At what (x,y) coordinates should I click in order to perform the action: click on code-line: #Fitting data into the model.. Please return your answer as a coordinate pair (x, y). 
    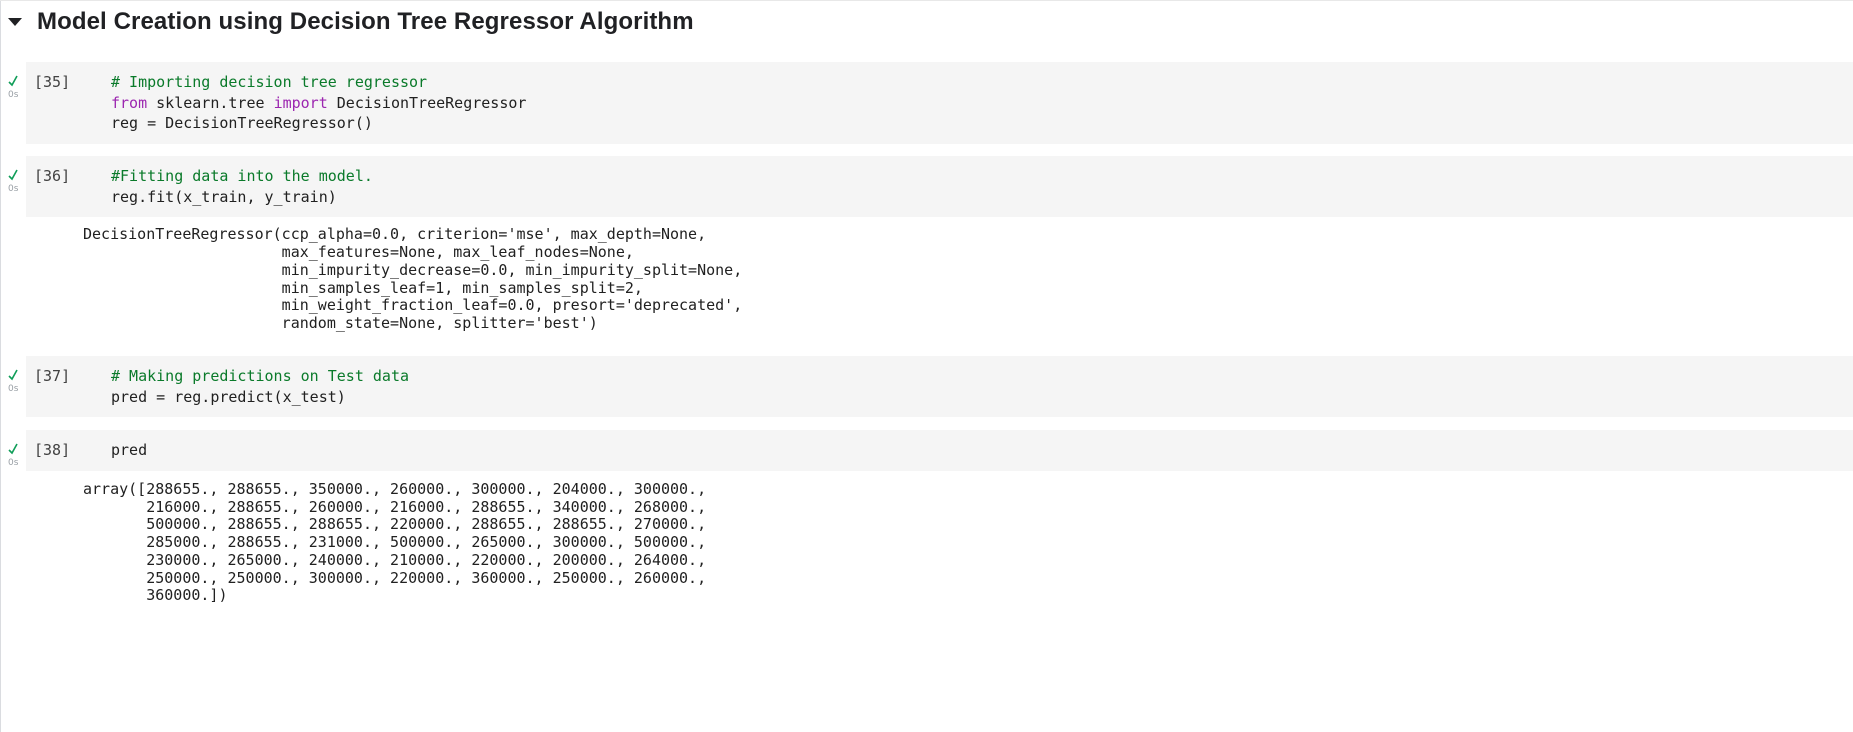
    Looking at the image, I should click on (242, 176).